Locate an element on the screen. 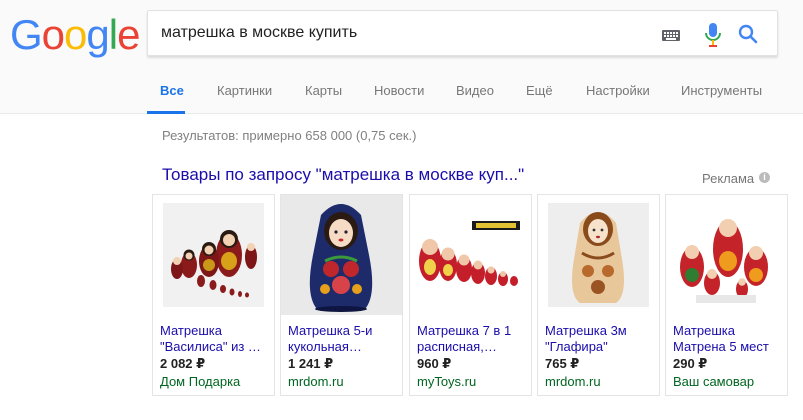  info-icon: i is located at coordinates (764, 177).